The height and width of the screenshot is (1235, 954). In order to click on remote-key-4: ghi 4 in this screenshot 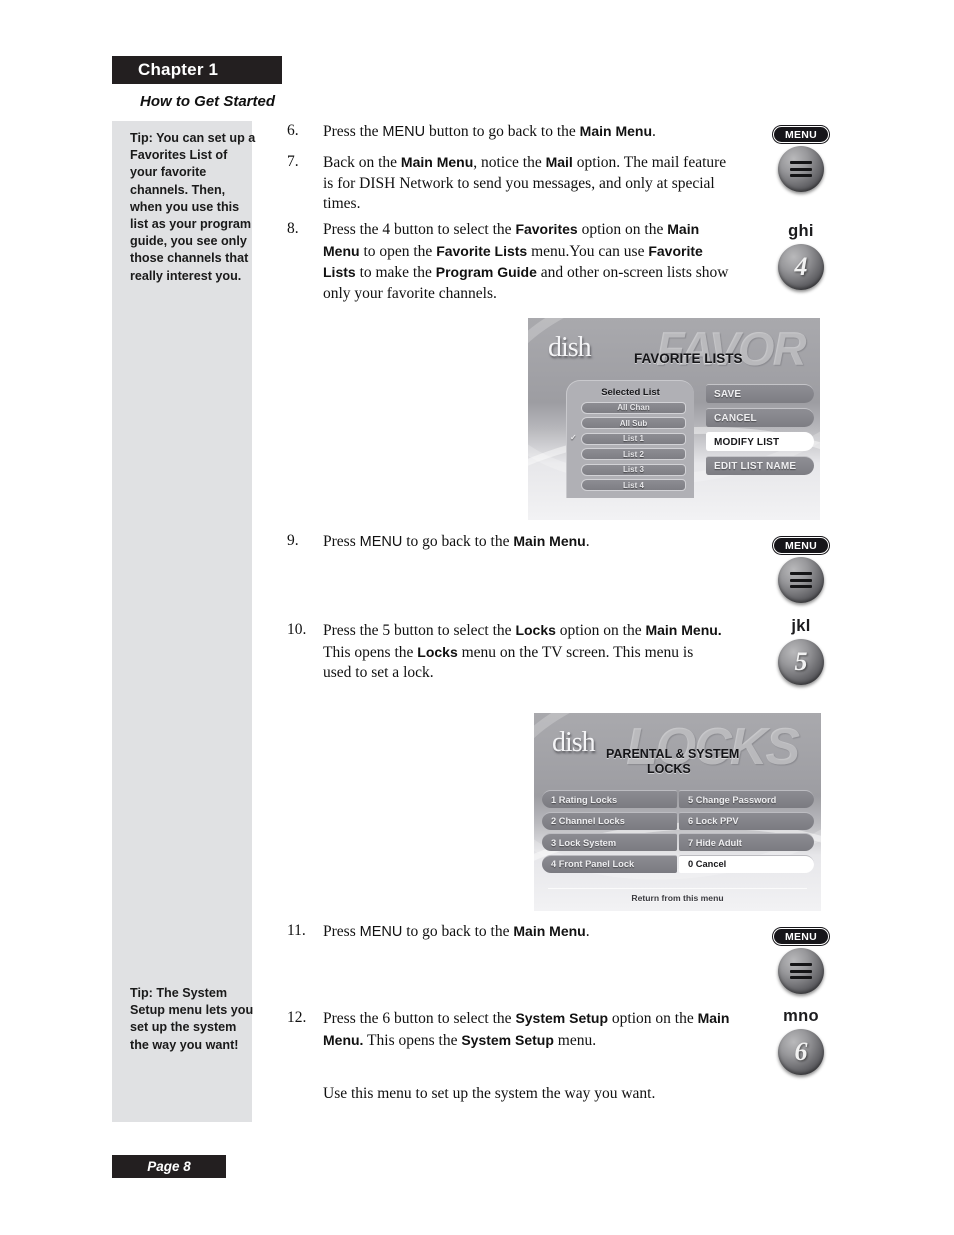, I will do `click(801, 256)`.